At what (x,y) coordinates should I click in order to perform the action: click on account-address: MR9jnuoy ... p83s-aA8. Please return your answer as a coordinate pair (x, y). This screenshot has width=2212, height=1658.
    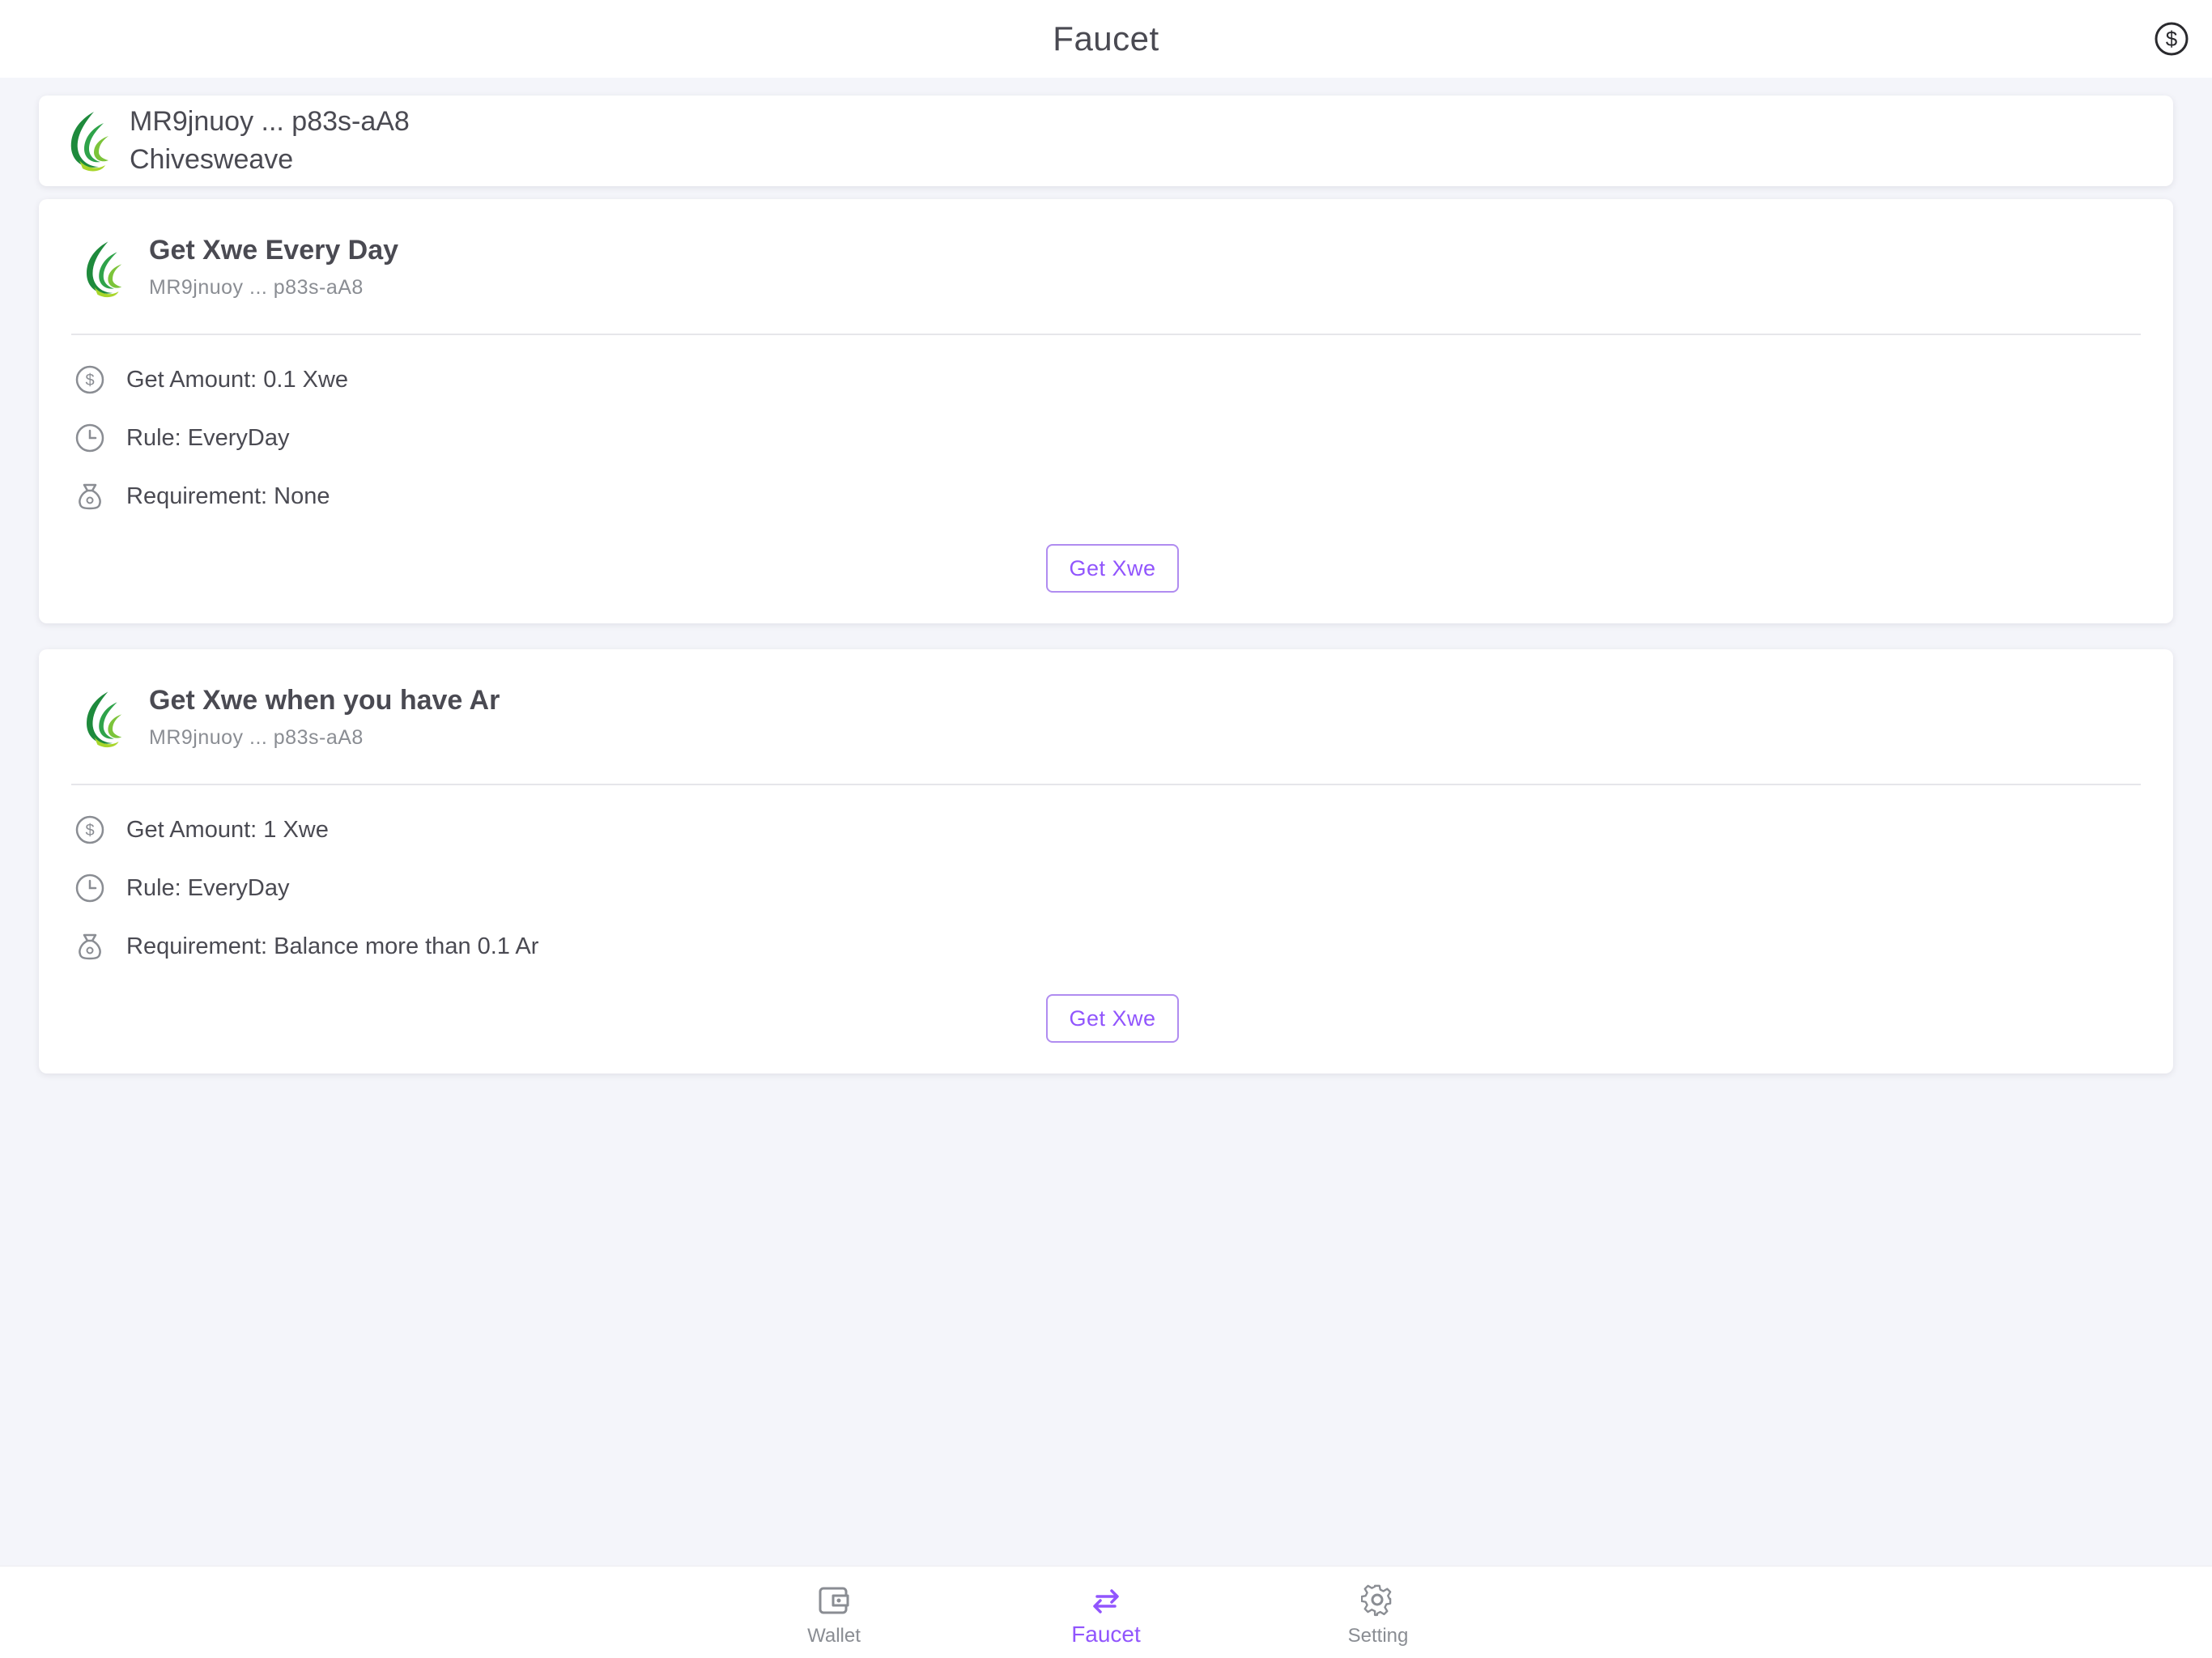
    Looking at the image, I should click on (270, 121).